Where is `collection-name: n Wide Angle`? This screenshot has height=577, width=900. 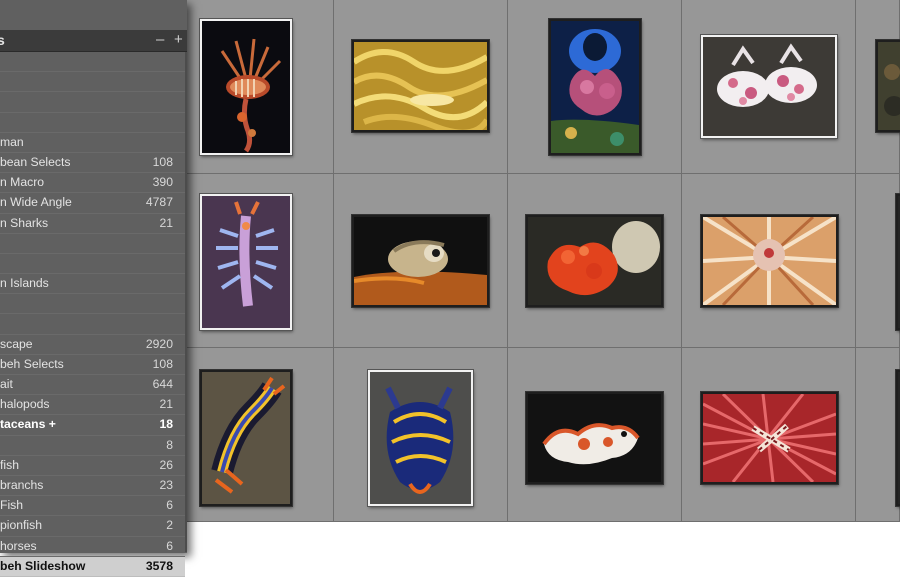 collection-name: n Wide Angle is located at coordinates (36, 202).